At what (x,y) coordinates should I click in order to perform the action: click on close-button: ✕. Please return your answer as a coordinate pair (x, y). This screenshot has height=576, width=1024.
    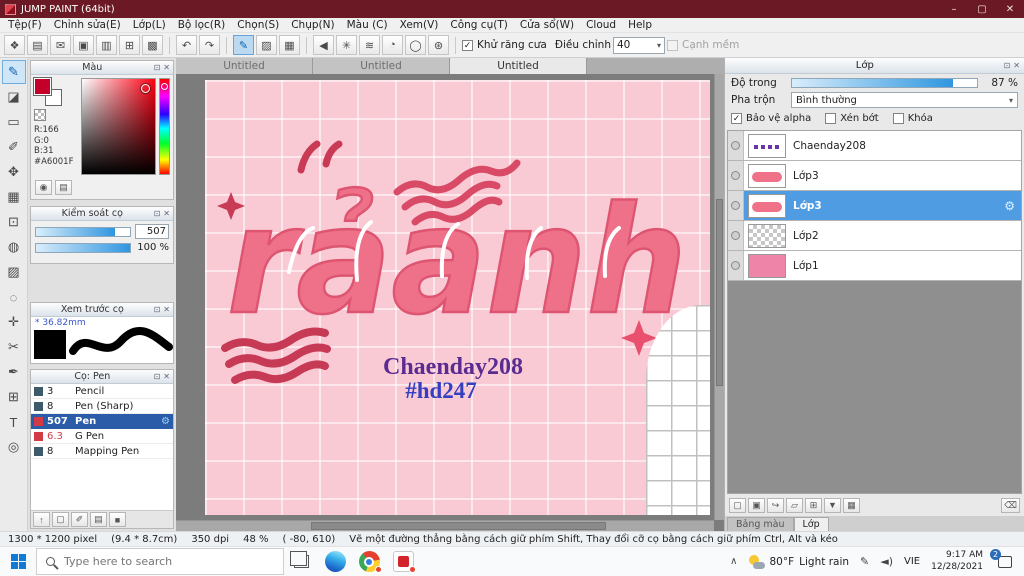
    Looking at the image, I should click on (1010, 9).